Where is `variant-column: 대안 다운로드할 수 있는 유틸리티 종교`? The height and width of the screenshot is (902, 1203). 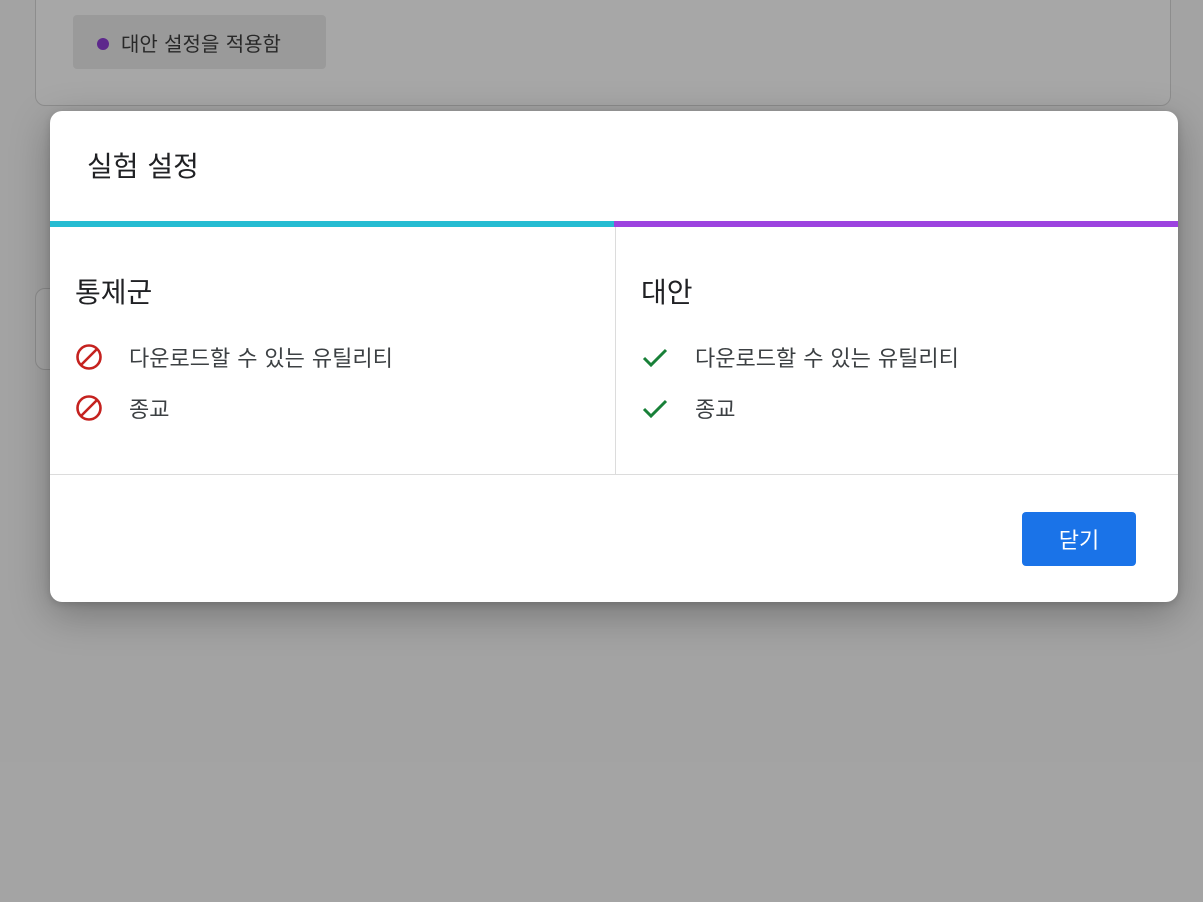
variant-column: 대안 다운로드할 수 있는 유틸리티 종교 is located at coordinates (897, 350).